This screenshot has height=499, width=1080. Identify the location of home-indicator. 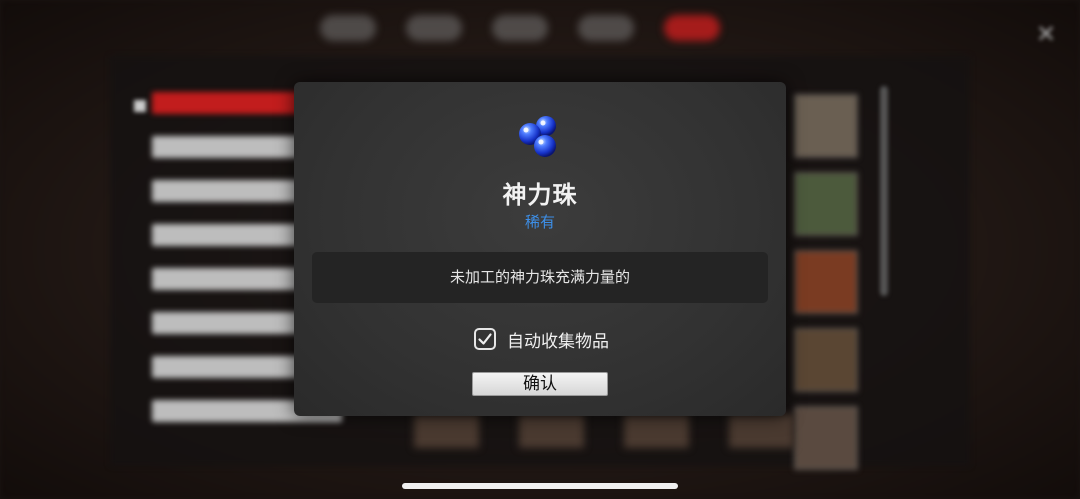
(540, 486).